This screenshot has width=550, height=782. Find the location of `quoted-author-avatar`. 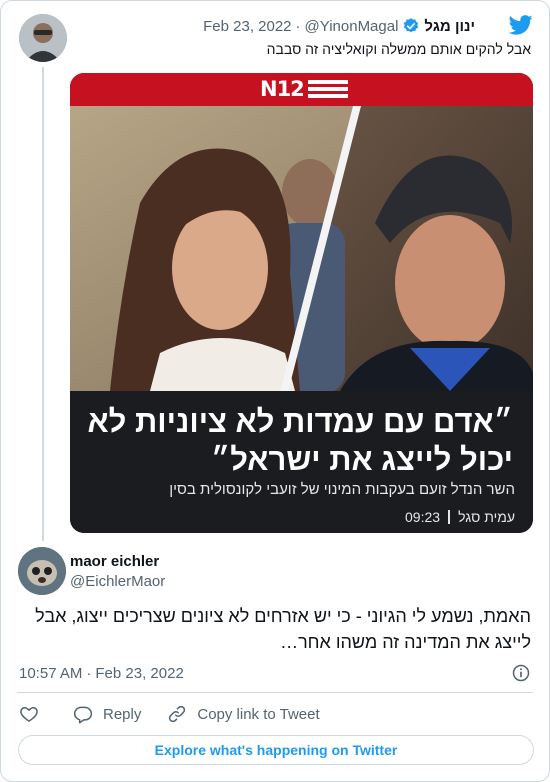

quoted-author-avatar is located at coordinates (43, 38).